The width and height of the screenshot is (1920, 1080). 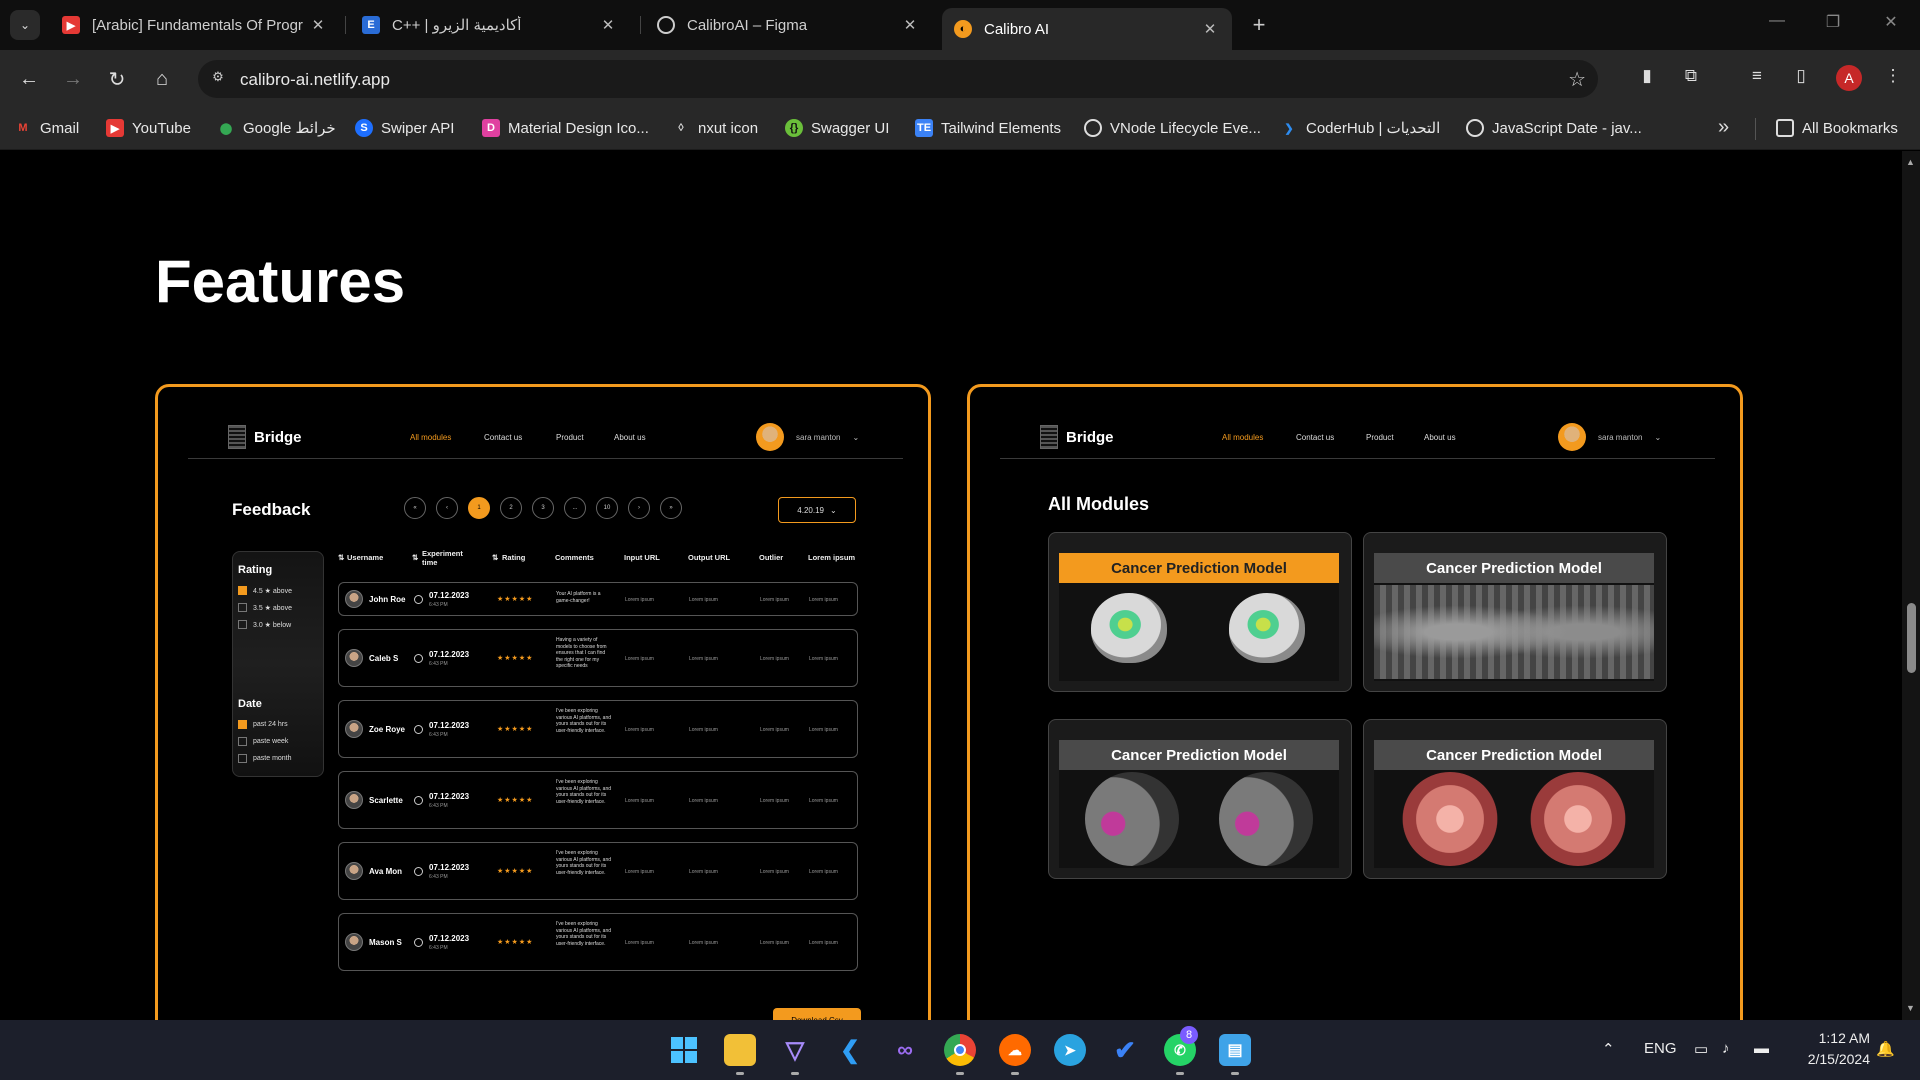 I want to click on page-first: «, so click(x=415, y=508).